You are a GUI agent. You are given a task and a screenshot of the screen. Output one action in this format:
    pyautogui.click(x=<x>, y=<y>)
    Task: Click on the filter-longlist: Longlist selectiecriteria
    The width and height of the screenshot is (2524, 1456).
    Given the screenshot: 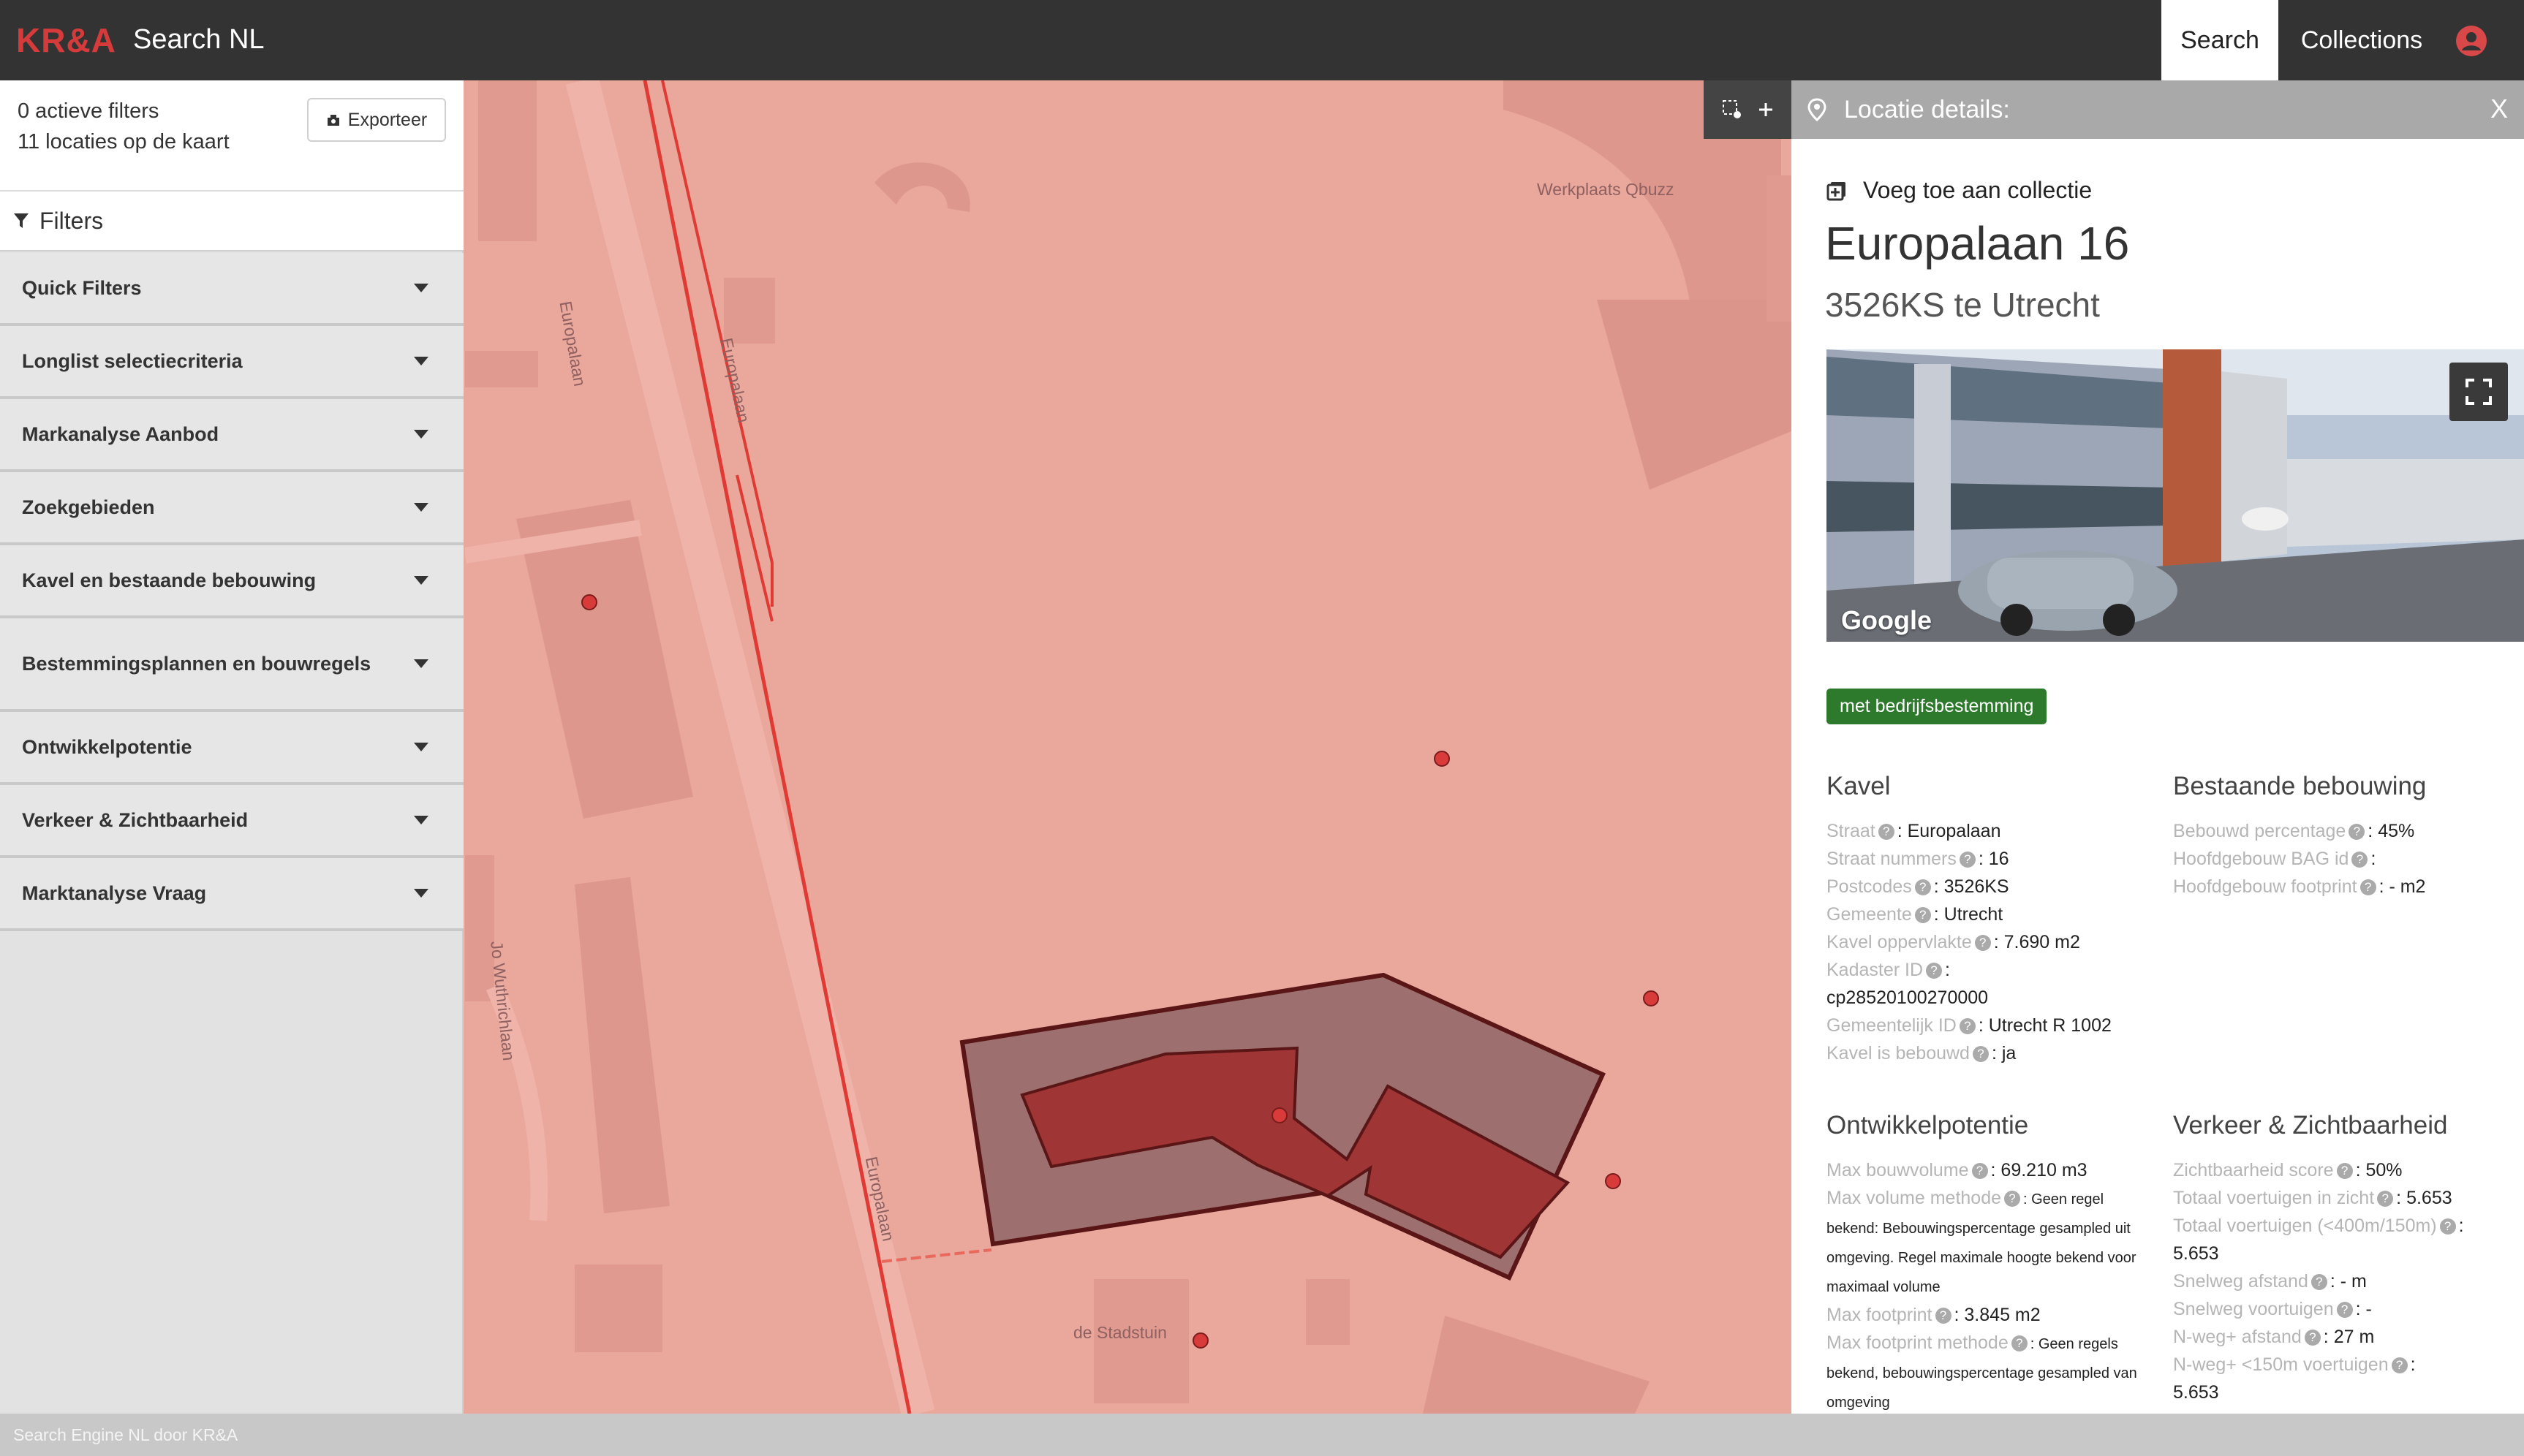 What is the action you would take?
    pyautogui.click(x=232, y=362)
    